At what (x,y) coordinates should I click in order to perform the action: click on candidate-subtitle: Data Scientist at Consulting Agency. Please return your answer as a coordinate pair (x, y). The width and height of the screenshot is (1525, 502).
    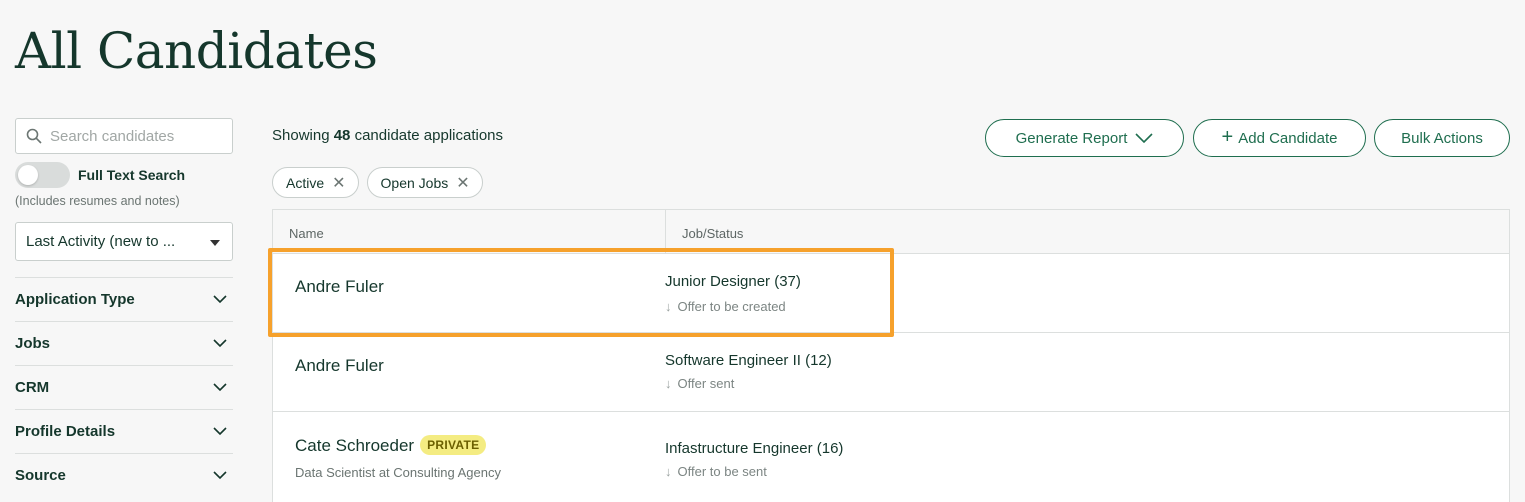
    Looking at the image, I should click on (398, 472).